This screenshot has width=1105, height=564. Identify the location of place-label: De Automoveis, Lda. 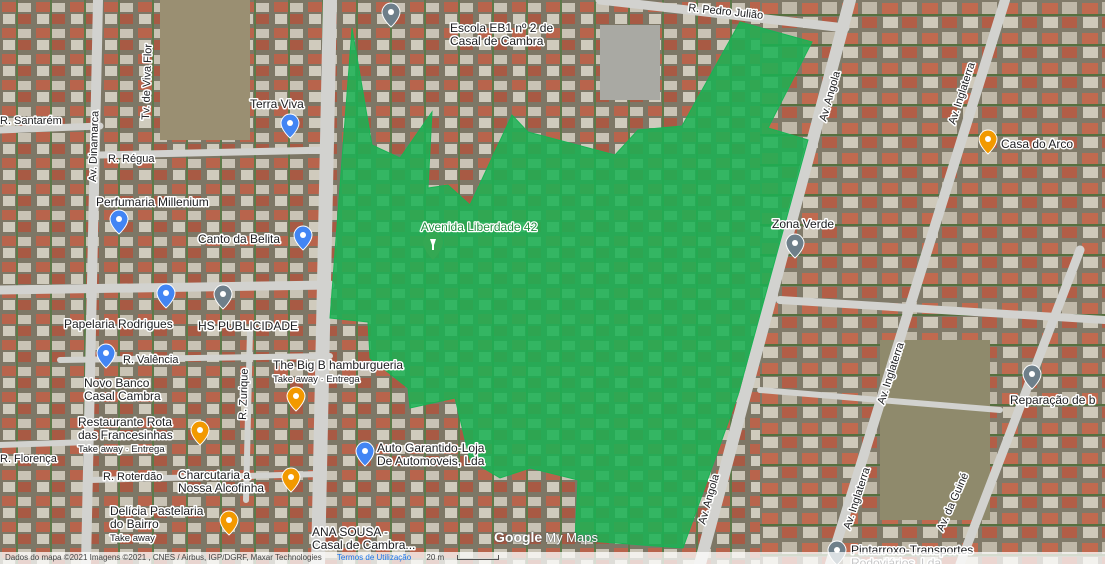
(431, 461).